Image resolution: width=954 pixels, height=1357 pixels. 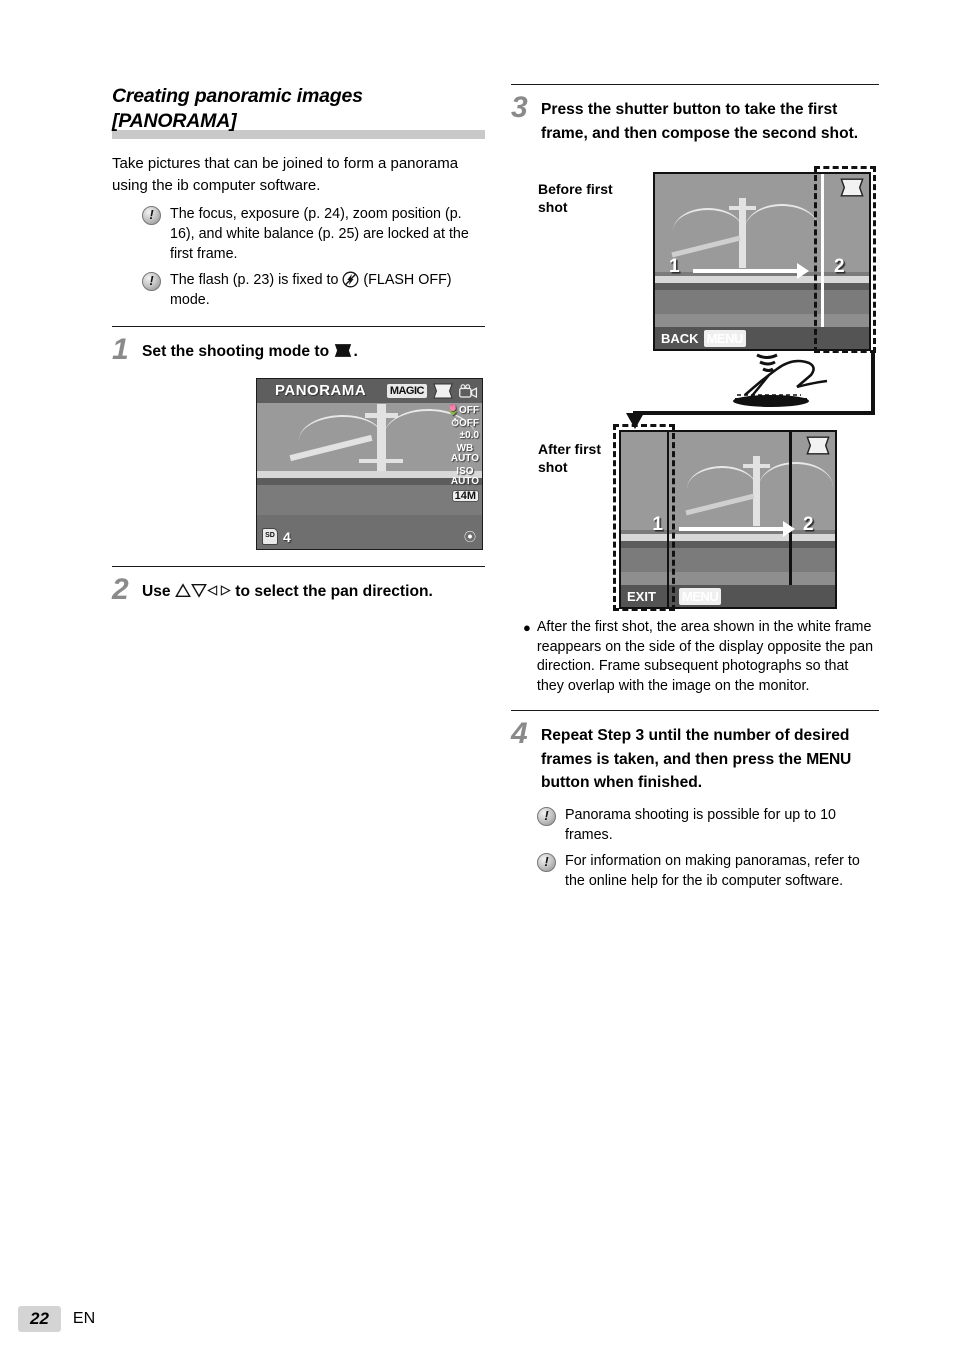 I want to click on page-footer: 22 EN, so click(x=56, y=1319).